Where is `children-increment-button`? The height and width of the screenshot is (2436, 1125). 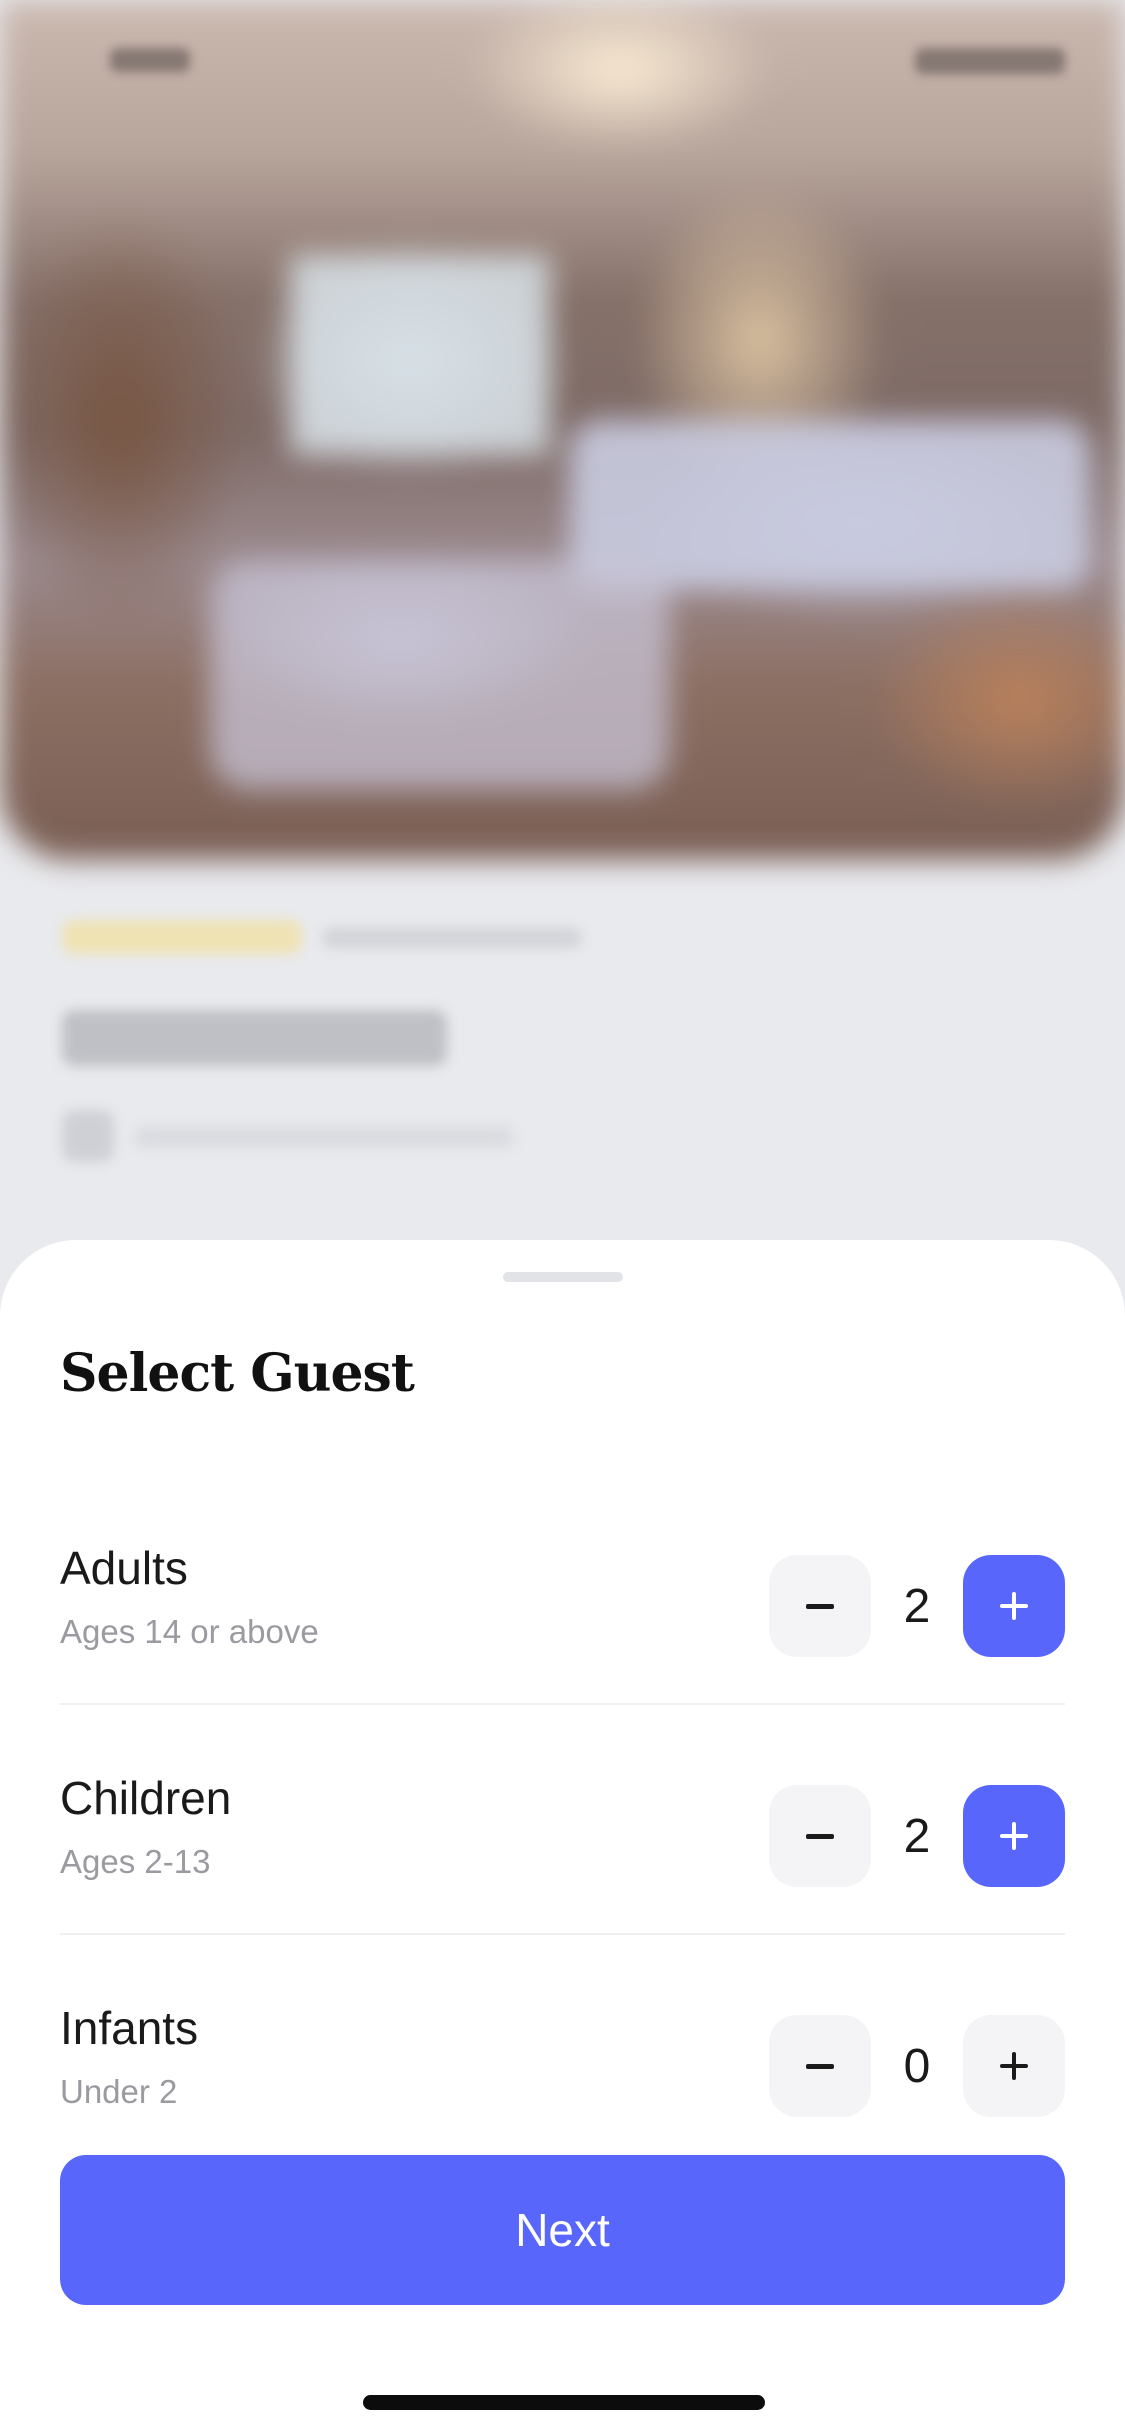 children-increment-button is located at coordinates (1014, 1836).